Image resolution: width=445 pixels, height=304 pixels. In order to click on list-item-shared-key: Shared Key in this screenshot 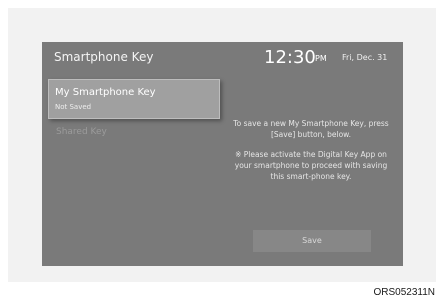, I will do `click(81, 132)`.